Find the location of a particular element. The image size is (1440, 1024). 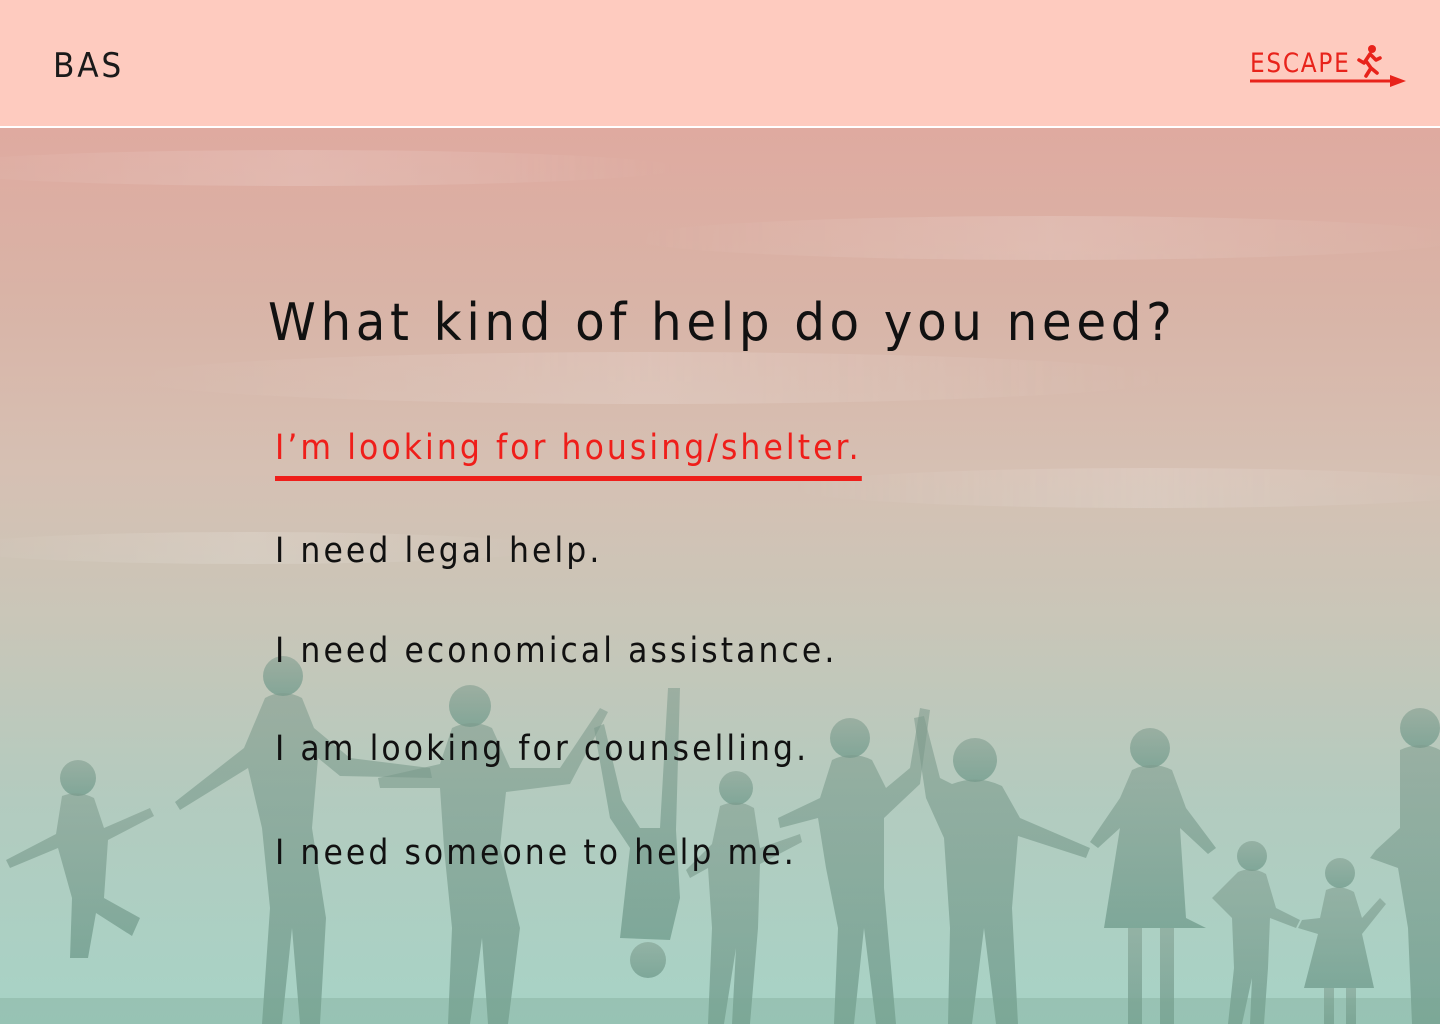

selected-underline is located at coordinates (568, 478).